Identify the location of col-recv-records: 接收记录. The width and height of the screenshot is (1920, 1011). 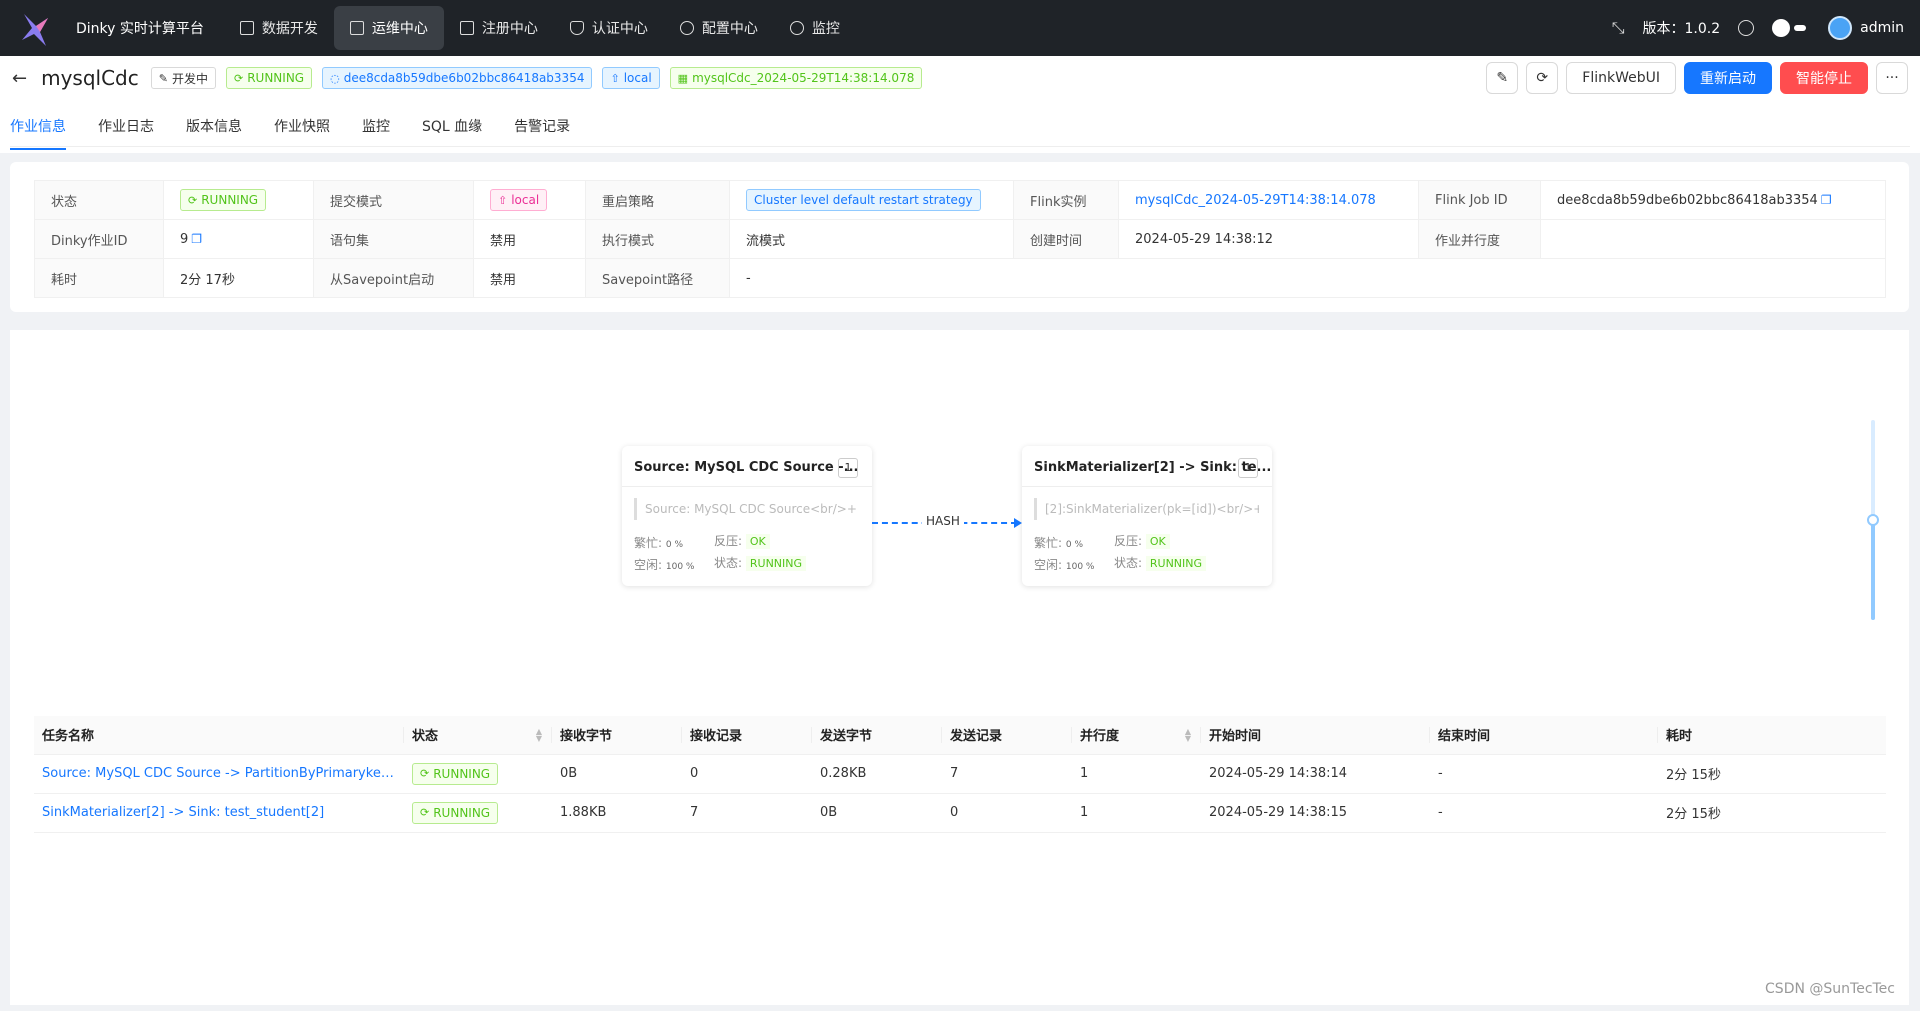
(747, 735).